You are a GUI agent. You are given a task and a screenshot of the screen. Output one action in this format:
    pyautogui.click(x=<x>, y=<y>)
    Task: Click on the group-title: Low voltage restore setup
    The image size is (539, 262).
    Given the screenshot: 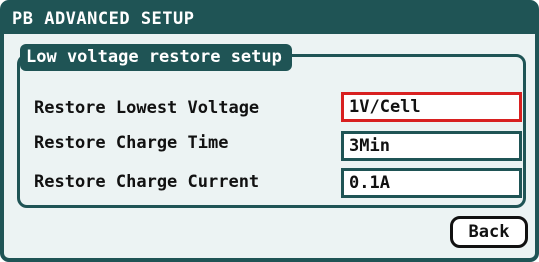 What is the action you would take?
    pyautogui.click(x=156, y=57)
    